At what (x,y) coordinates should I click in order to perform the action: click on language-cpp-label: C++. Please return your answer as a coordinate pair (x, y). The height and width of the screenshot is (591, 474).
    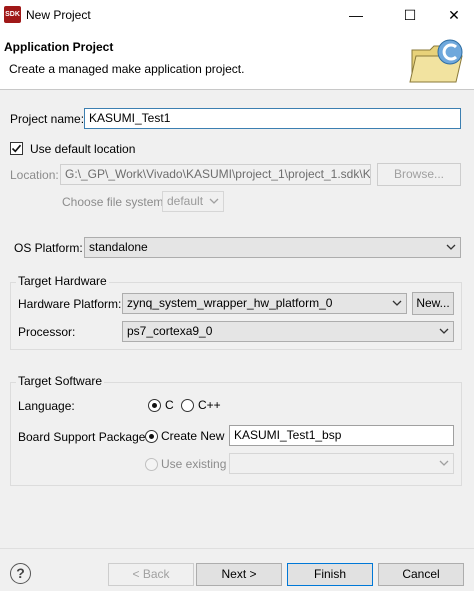
    Looking at the image, I should click on (209, 405).